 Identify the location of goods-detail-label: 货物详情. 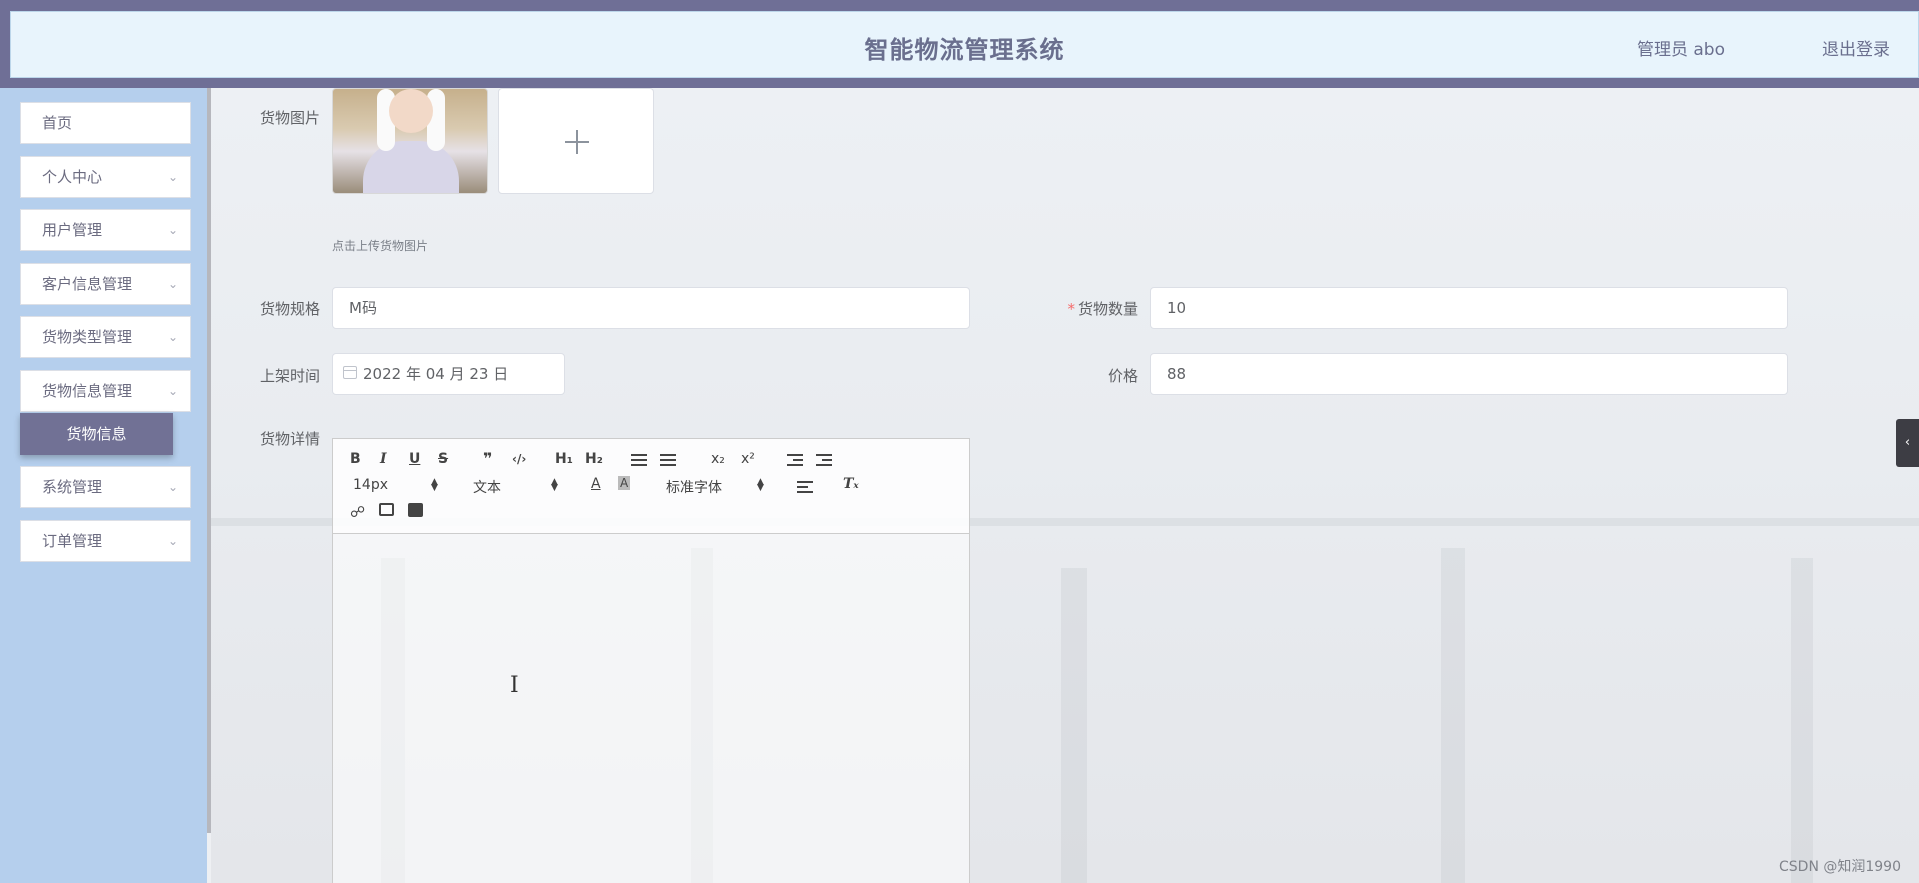
(289, 439).